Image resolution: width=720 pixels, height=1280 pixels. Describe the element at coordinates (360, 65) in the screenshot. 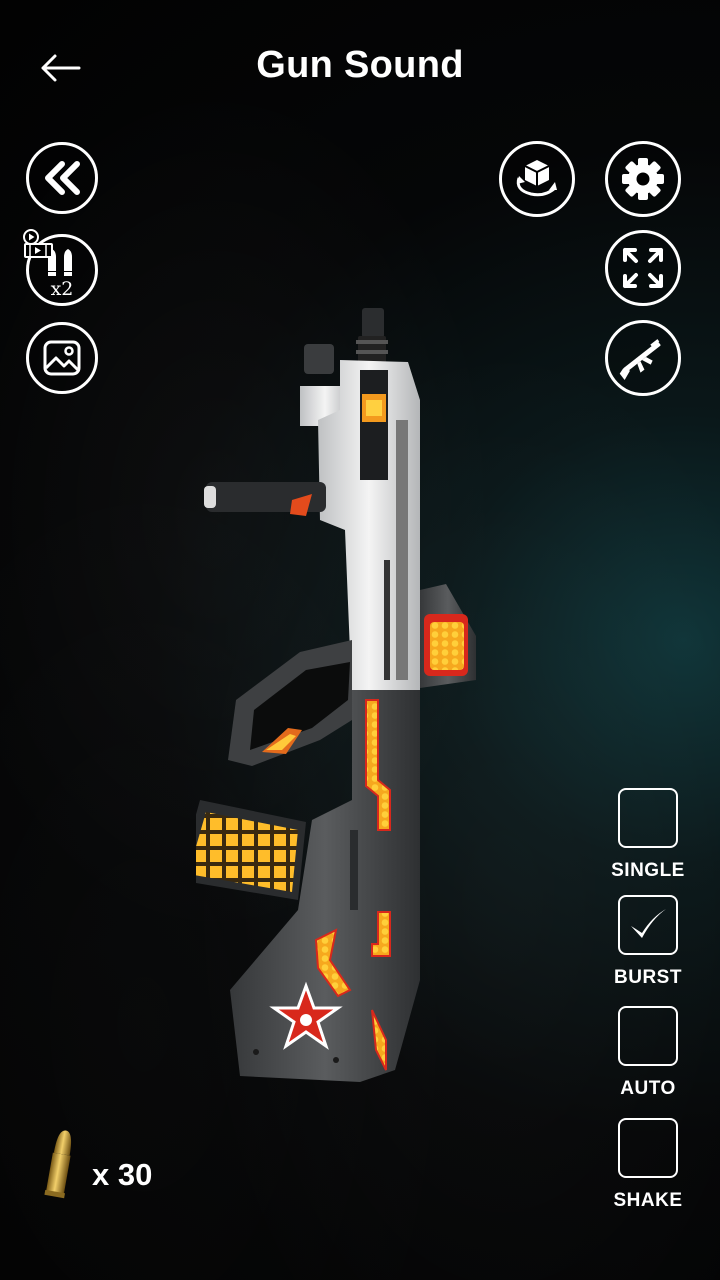

I see `page-title: Gun Sound` at that location.